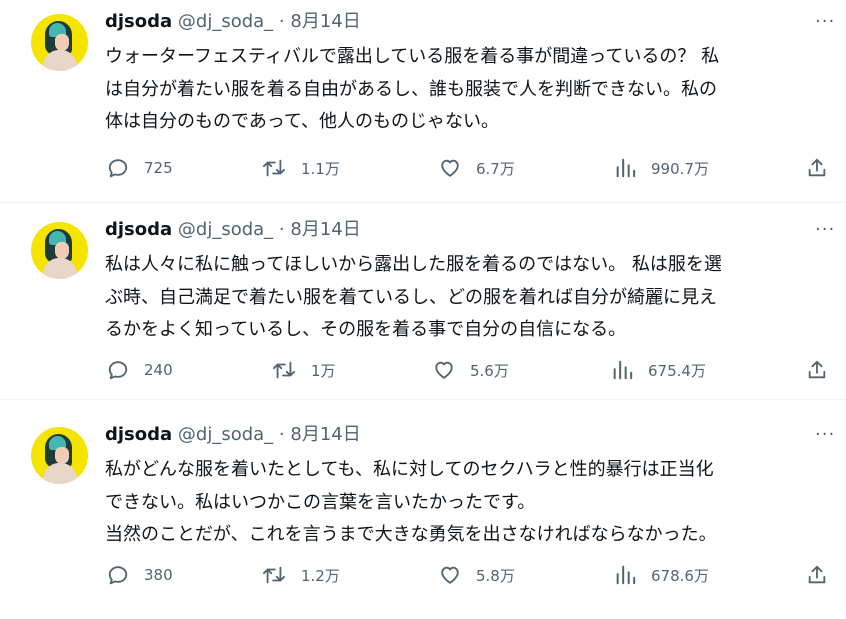 The height and width of the screenshot is (619, 846). What do you see at coordinates (411, 297) in the screenshot?
I see `tweet-text-line: ぶ時、自己満足で着たい服を着ているし、どの服を着れば自分が綺麗に見え` at bounding box center [411, 297].